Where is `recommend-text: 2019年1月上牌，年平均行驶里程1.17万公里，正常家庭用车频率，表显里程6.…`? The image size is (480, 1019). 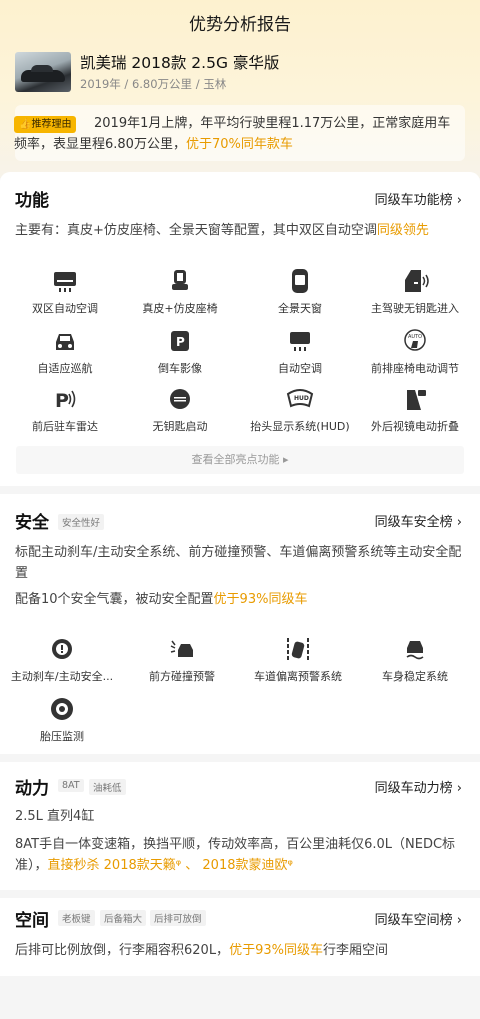 recommend-text: 2019年1月上牌，年平均行驶里程1.17万公里，正常家庭用车频率，表显里程6.… is located at coordinates (232, 134).